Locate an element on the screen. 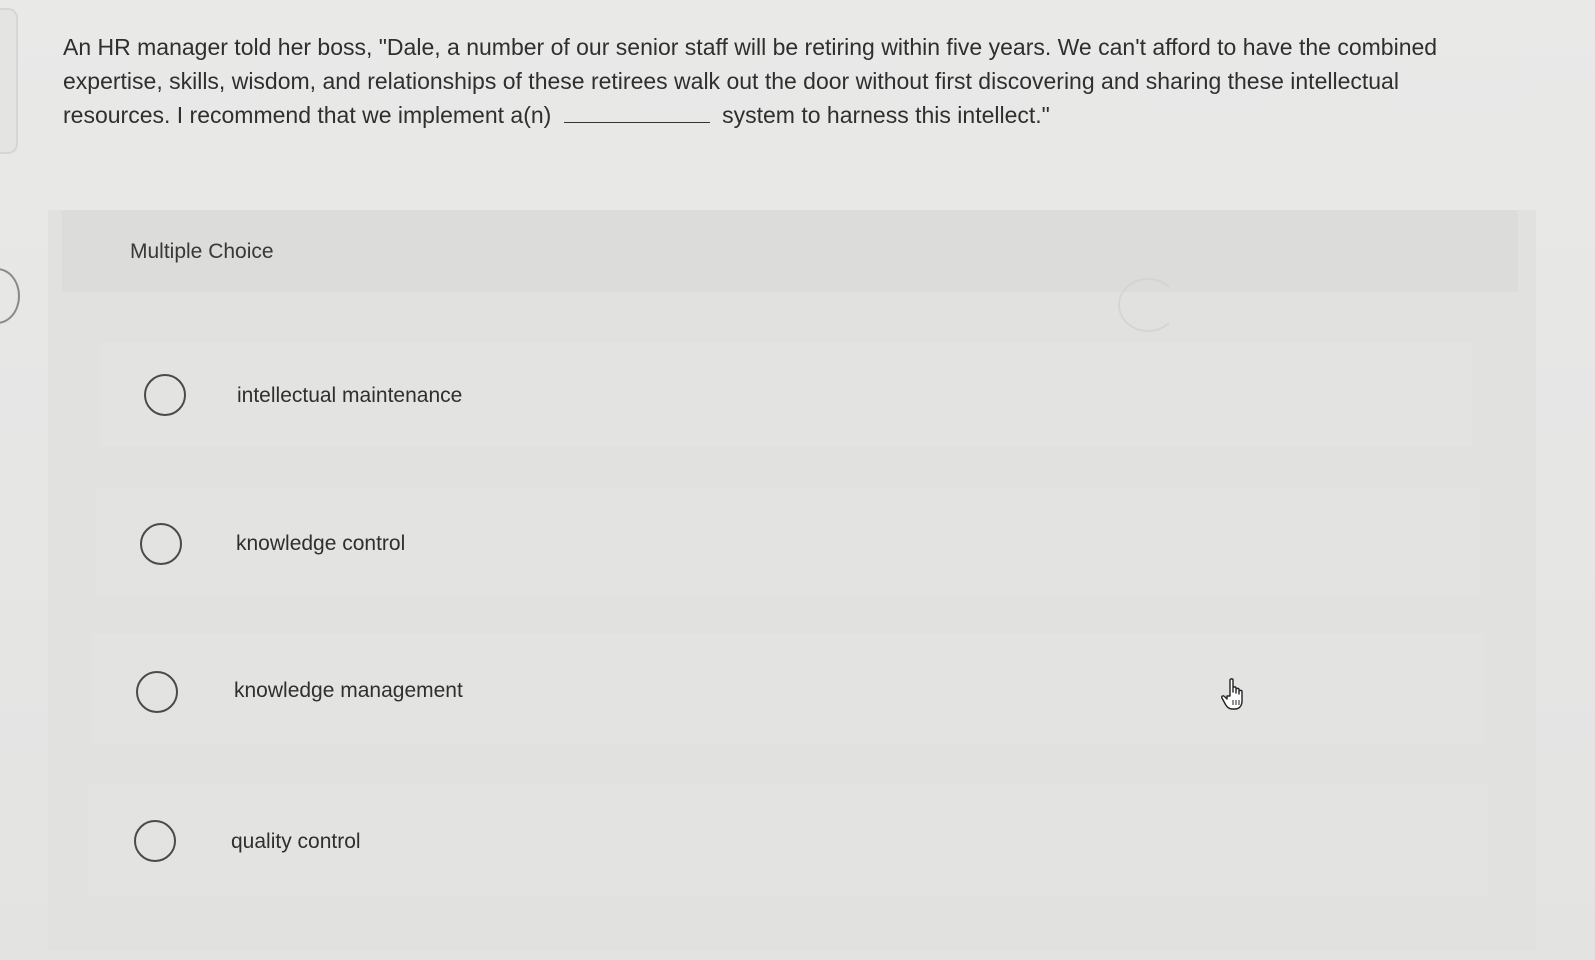 This screenshot has width=1595, height=960. multiple-choice-header: Multiple Choice is located at coordinates (790, 251).